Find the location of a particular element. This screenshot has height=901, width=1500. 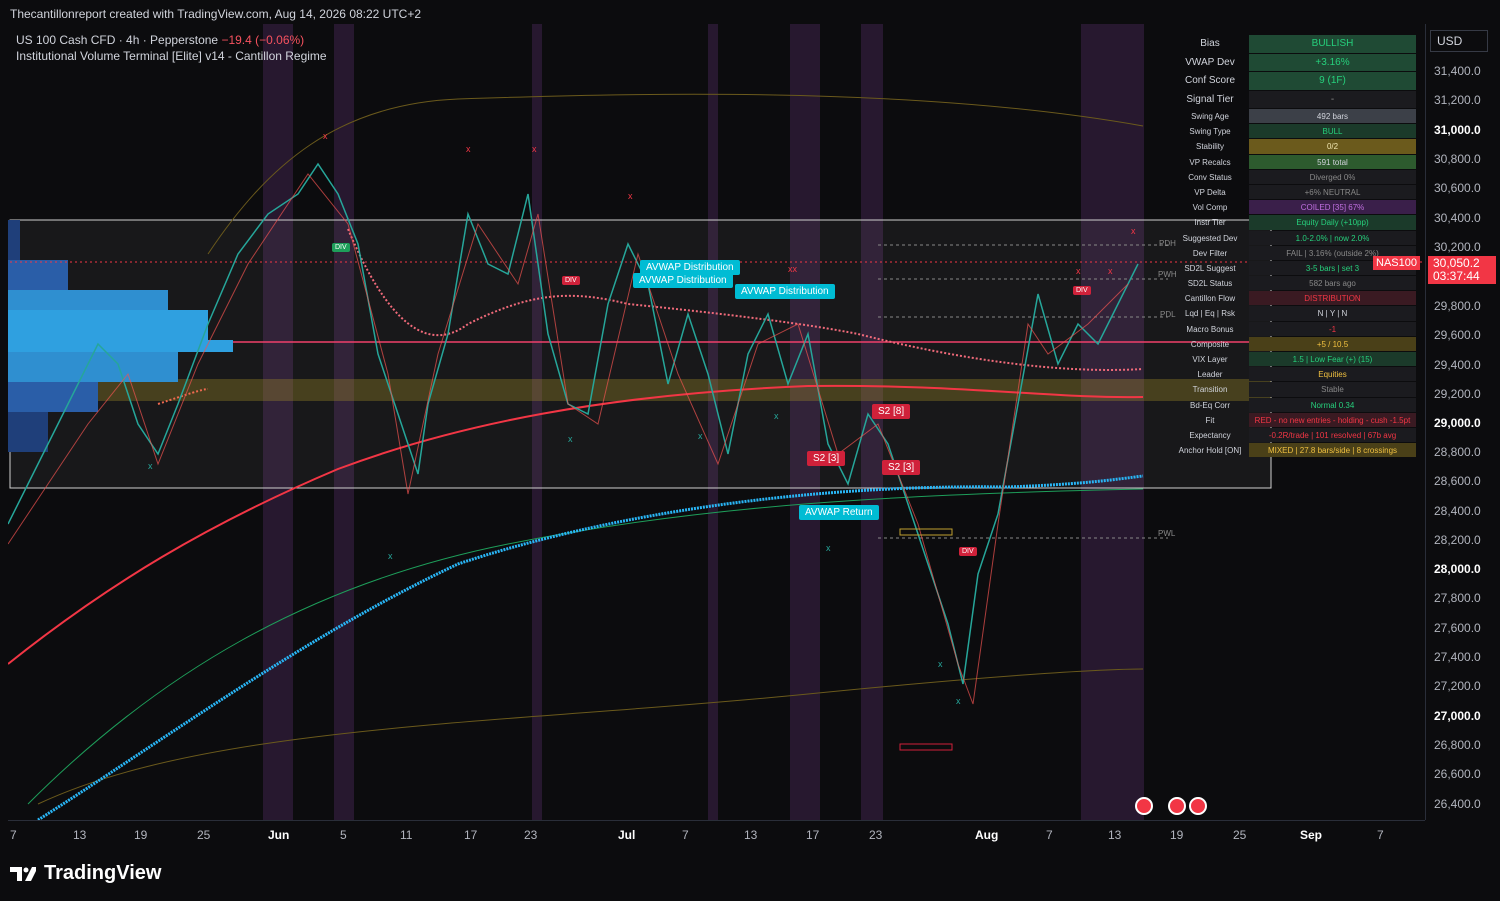

price-tick-label: 30,200.0 is located at coordinates (1457, 247).